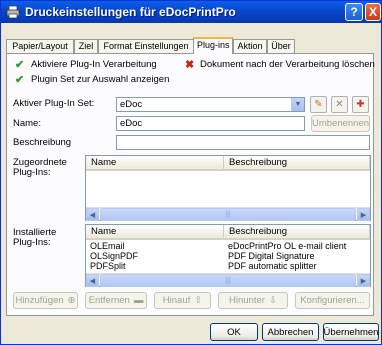 This screenshot has width=382, height=345. I want to click on edit-set-button: ✎, so click(318, 104).